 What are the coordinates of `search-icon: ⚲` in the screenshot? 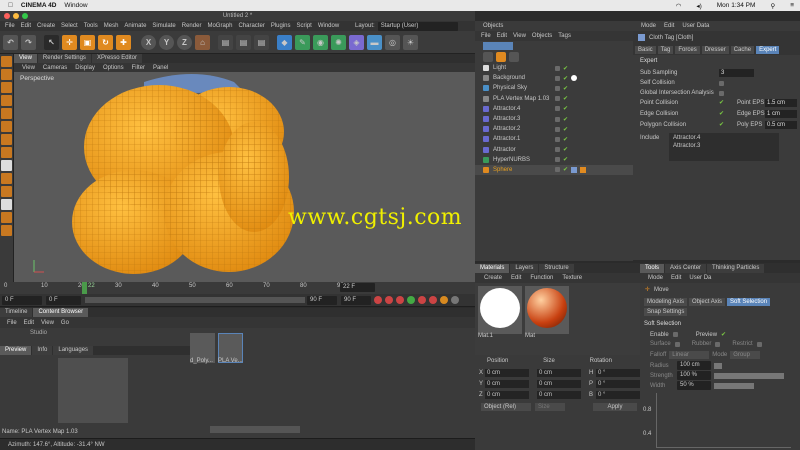 It's located at (772, 6).